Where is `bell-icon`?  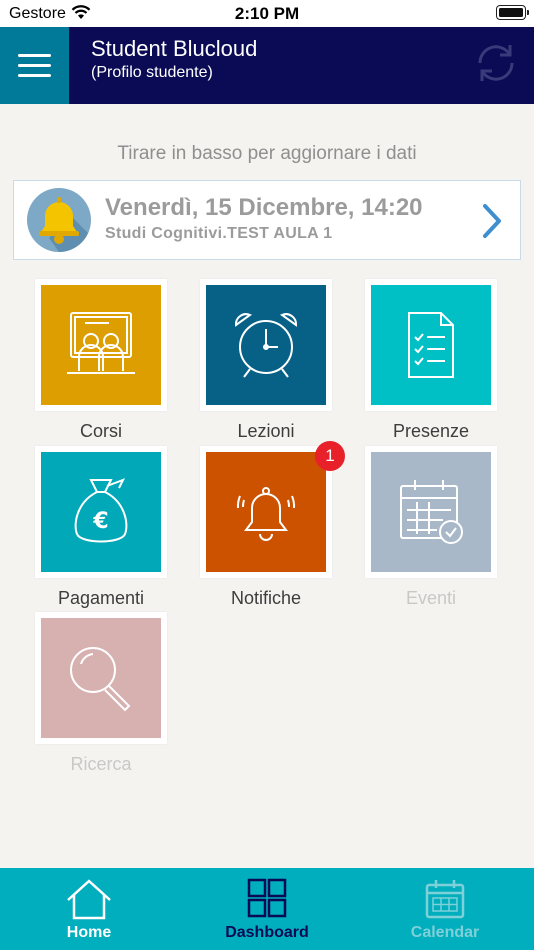
bell-icon is located at coordinates (266, 514).